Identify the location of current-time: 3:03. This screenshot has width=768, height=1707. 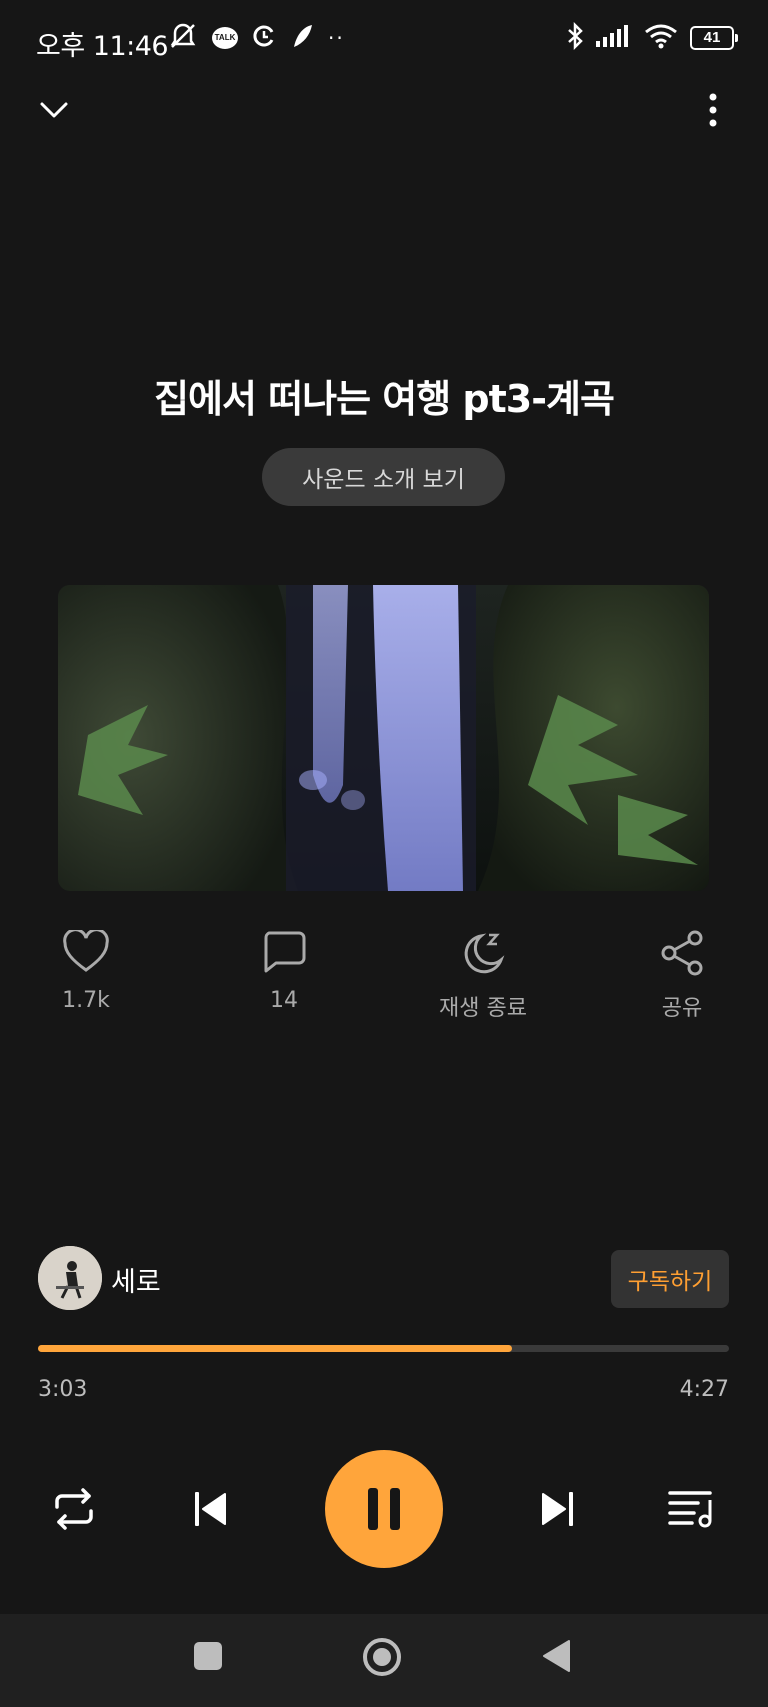
(63, 1389).